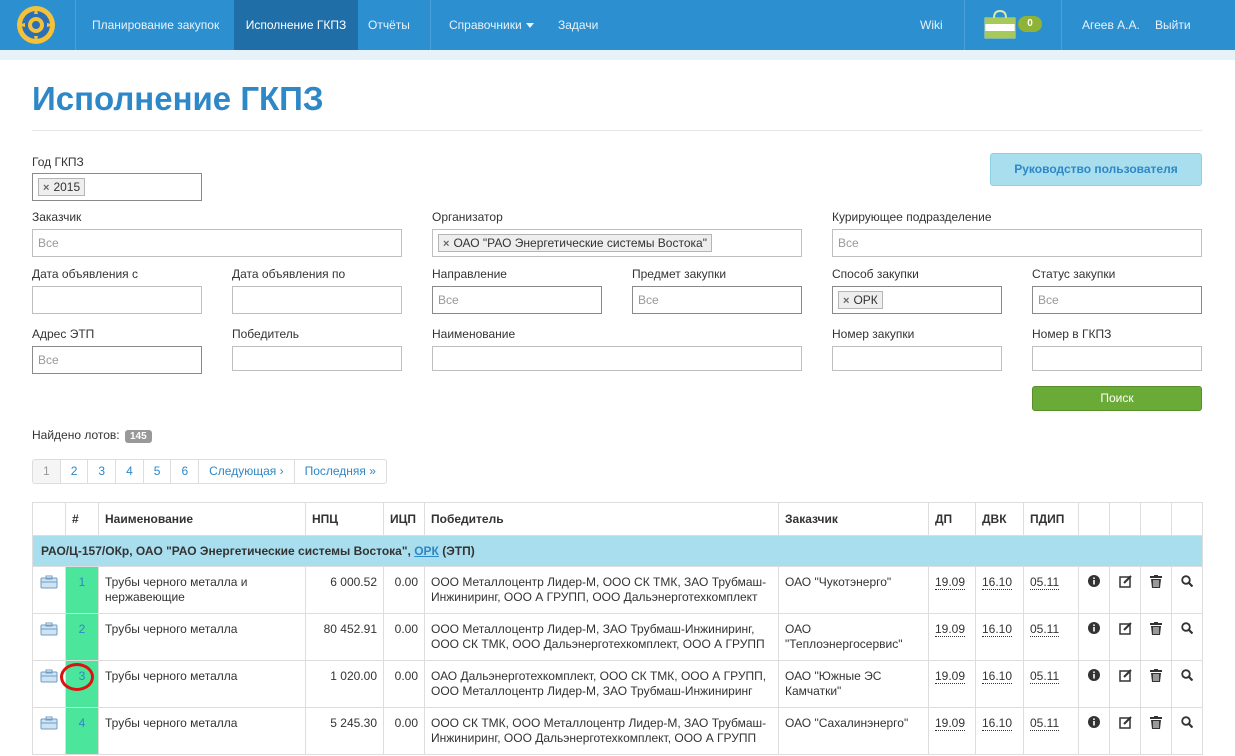 This screenshot has height=756, width=1235. I want to click on col-header-dp: ДП, so click(952, 519).